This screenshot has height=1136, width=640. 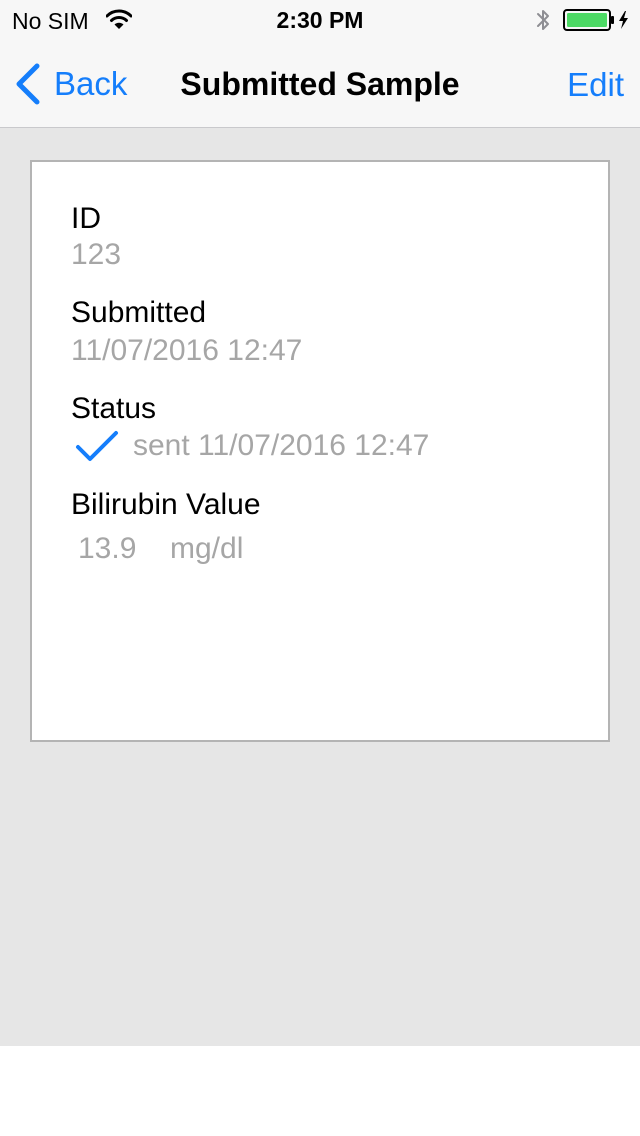 What do you see at coordinates (595, 85) in the screenshot?
I see `edit-button: Edit` at bounding box center [595, 85].